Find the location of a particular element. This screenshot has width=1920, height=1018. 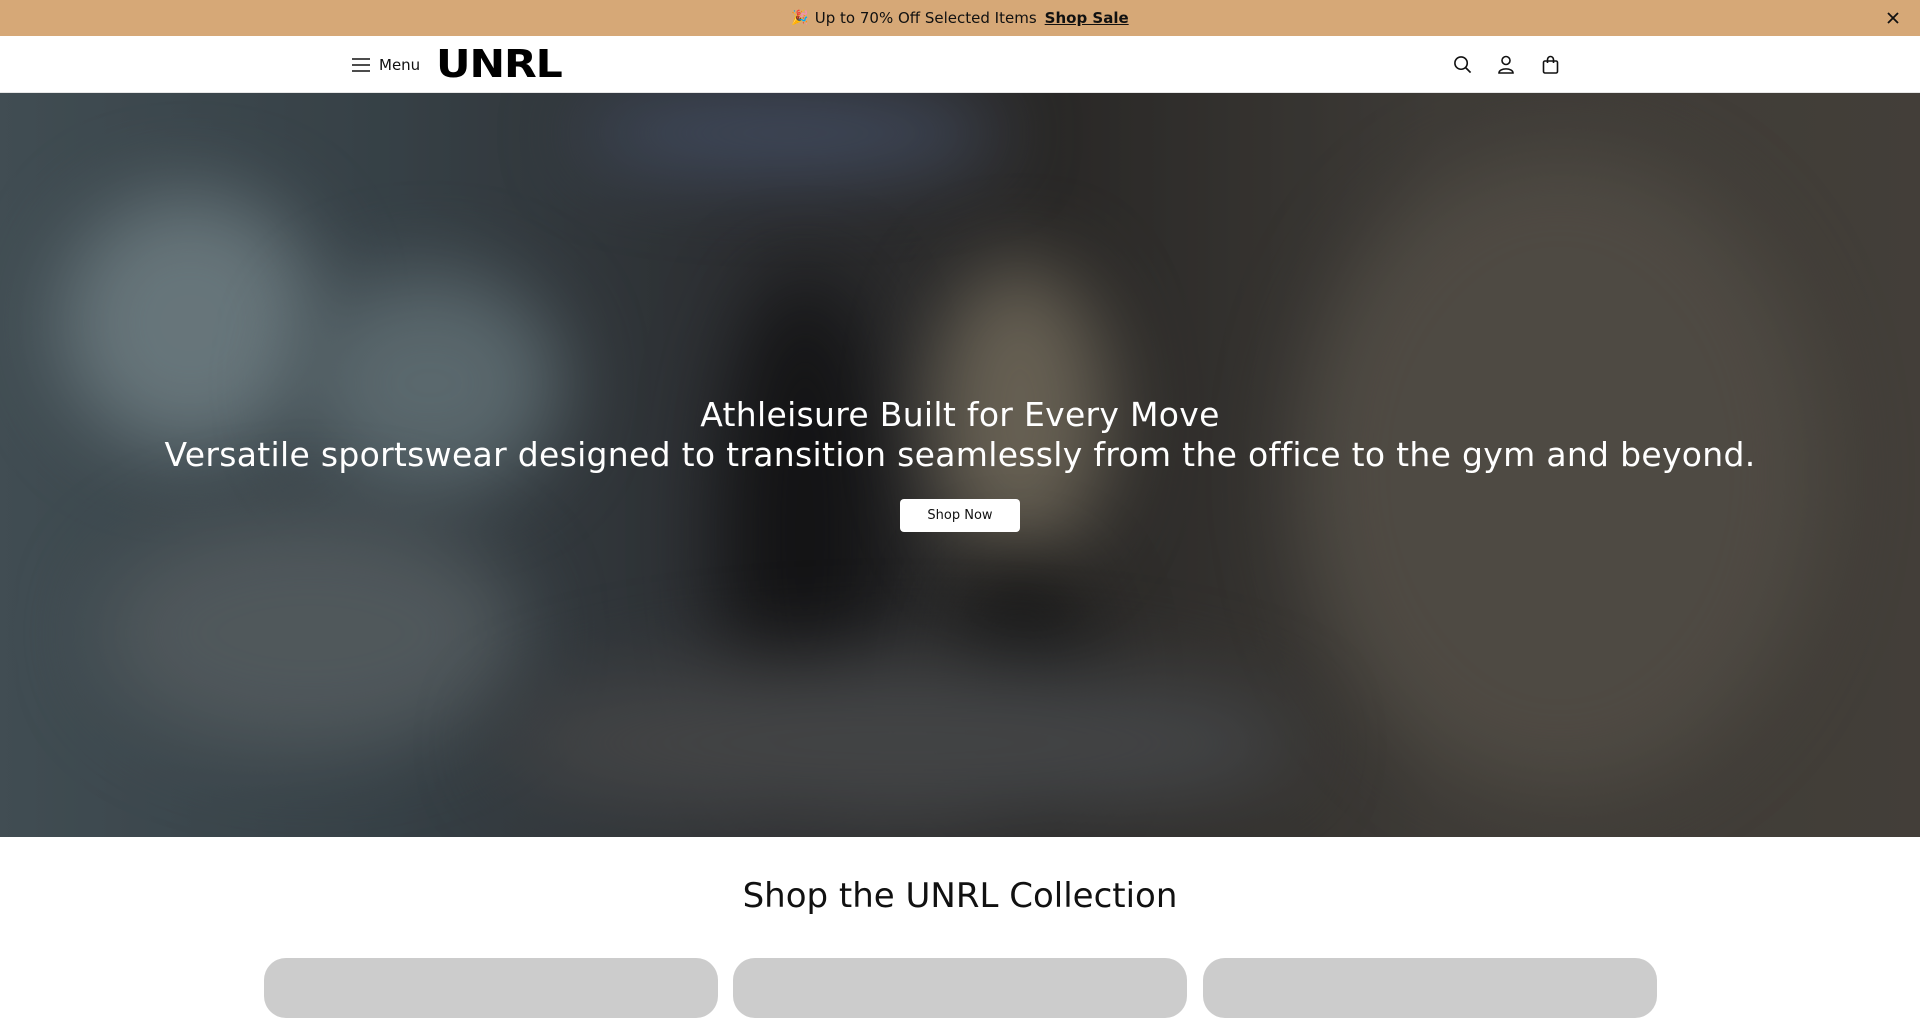

brand-logo: UNRL is located at coordinates (499, 64).